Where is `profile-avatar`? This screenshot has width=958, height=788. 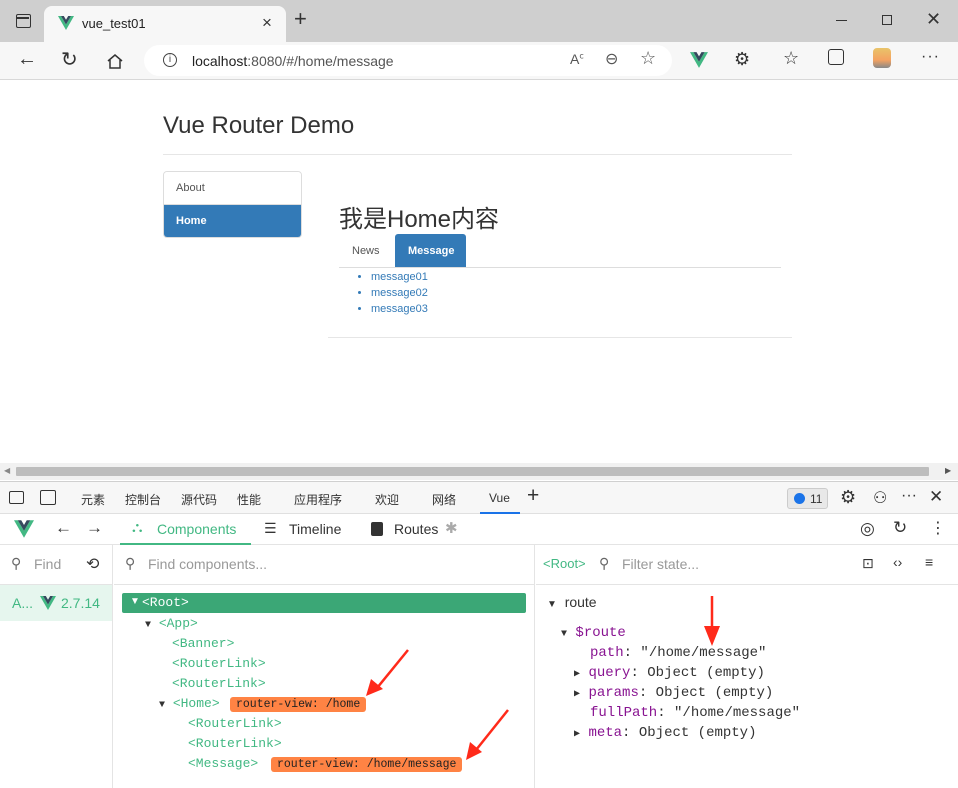 profile-avatar is located at coordinates (882, 58).